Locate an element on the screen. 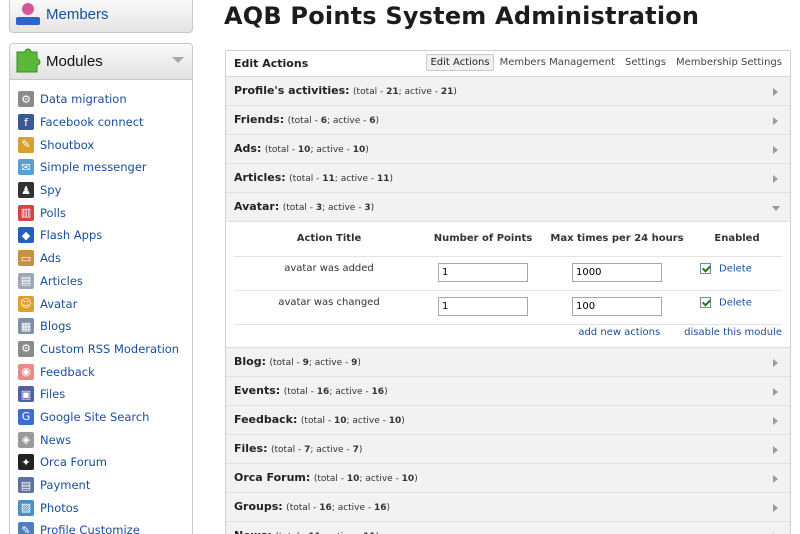 The height and width of the screenshot is (534, 800). section-row-friends: Friends: (total - 6; active - 6) is located at coordinates (508, 120).